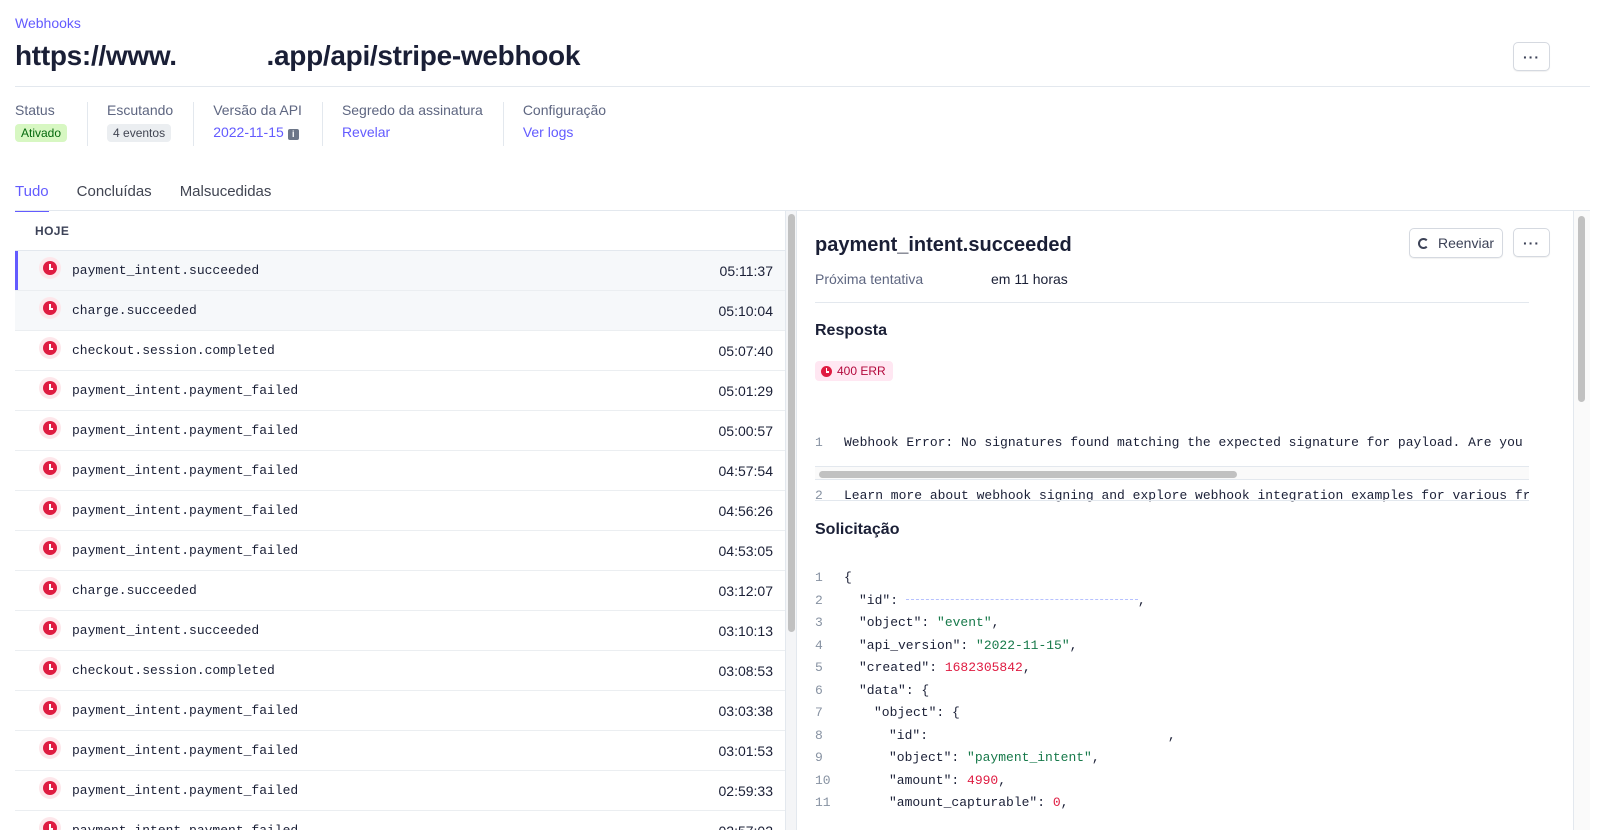  What do you see at coordinates (791, 423) in the screenshot?
I see `event-list-scrollbar-thumb` at bounding box center [791, 423].